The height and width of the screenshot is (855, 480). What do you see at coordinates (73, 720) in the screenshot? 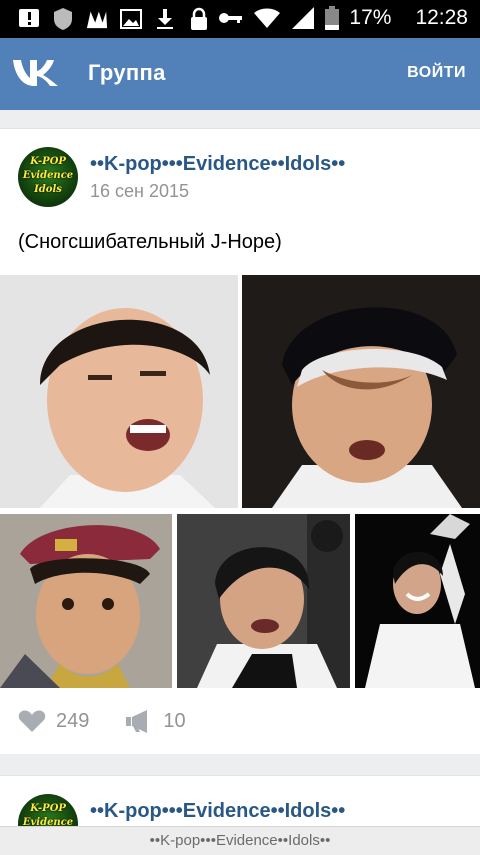
I see `like-count: 249` at bounding box center [73, 720].